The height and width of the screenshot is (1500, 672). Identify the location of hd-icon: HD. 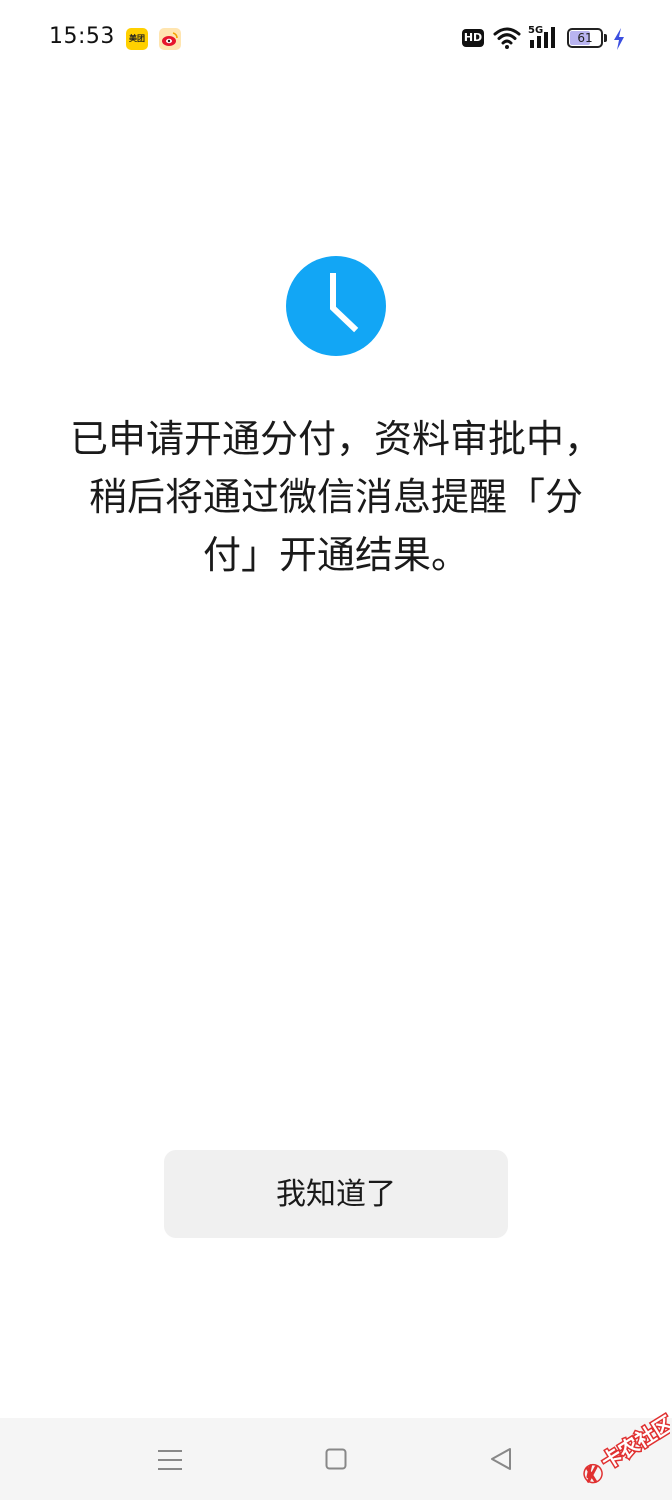
(473, 38).